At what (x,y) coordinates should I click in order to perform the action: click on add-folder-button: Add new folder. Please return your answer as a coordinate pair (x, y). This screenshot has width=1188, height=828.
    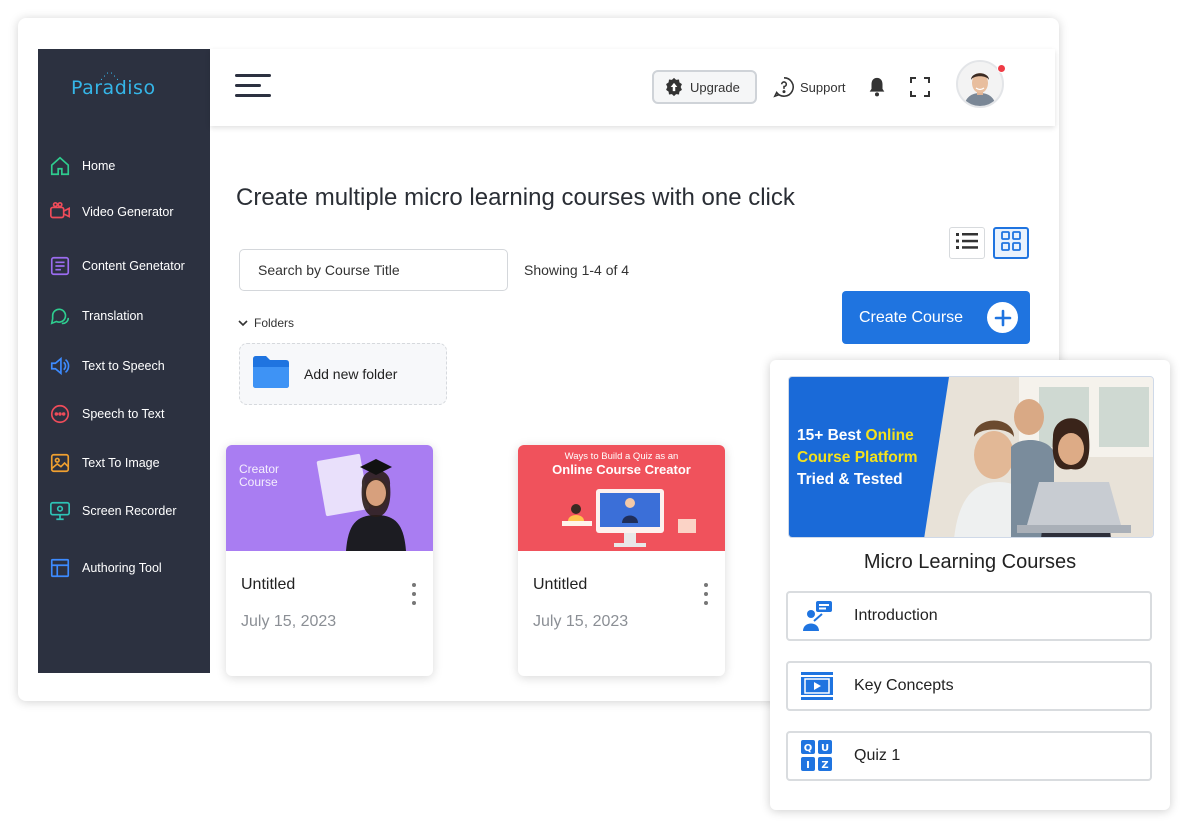
    Looking at the image, I should click on (343, 374).